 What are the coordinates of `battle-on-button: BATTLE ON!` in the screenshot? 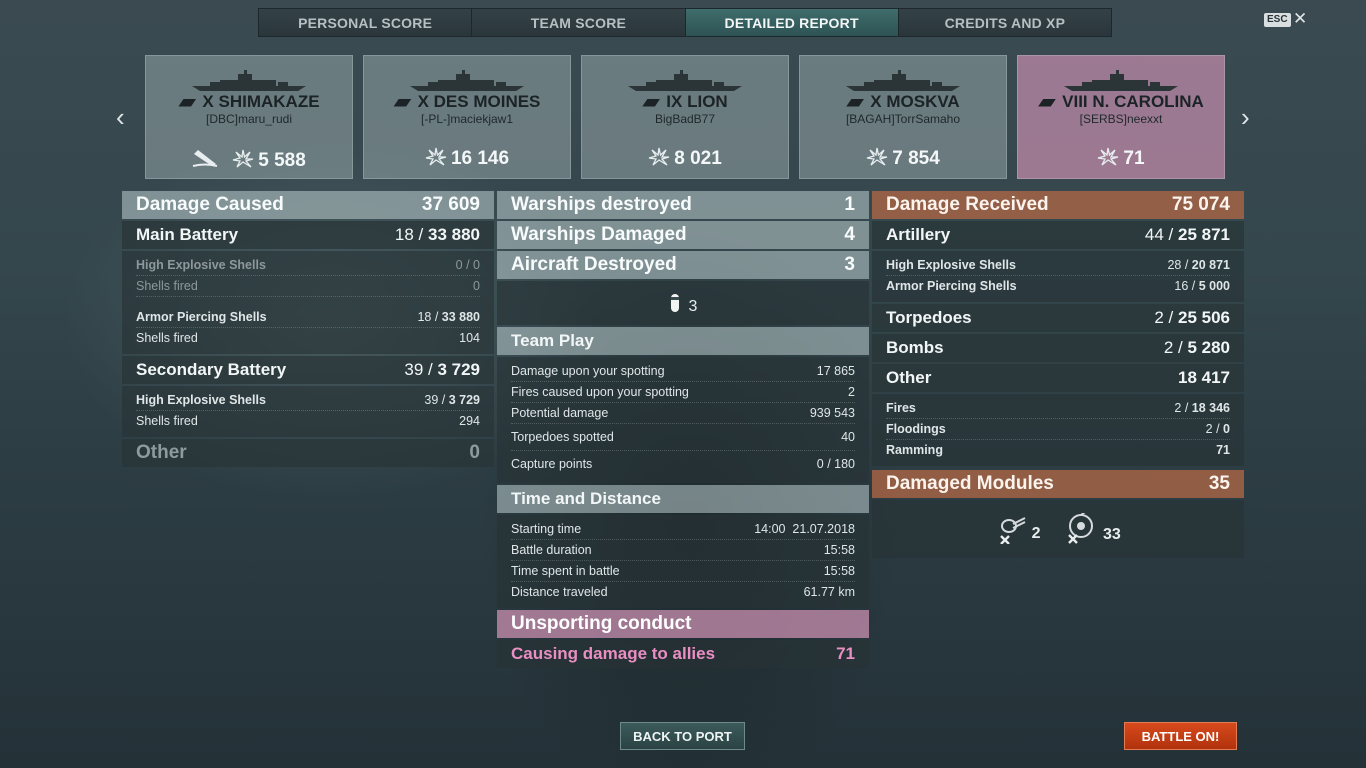 It's located at (1180, 736).